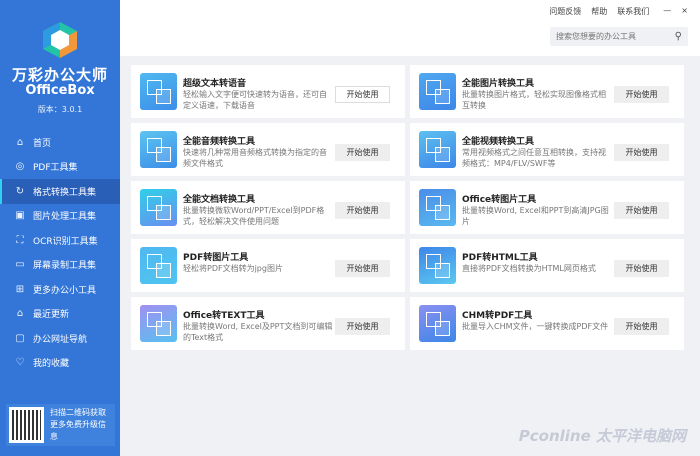 The width and height of the screenshot is (700, 456). I want to click on tool-card: PDF转图片工具 轻松将PDF文档转为jpg图片 开始使用, so click(268, 265).